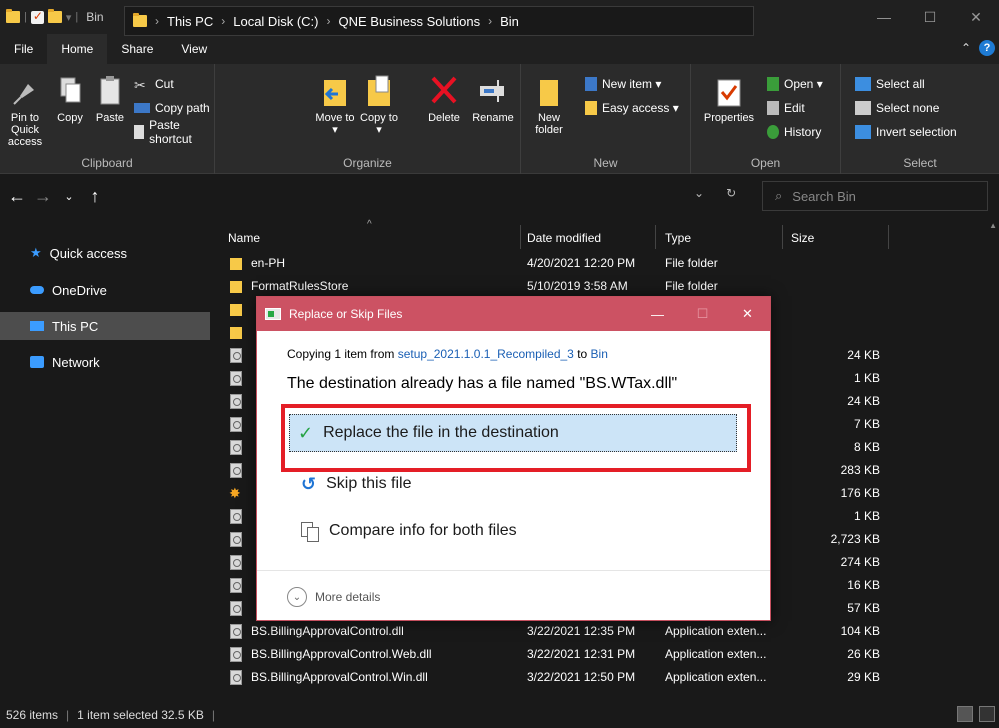  What do you see at coordinates (70, 91) in the screenshot?
I see `copy-icon` at bounding box center [70, 91].